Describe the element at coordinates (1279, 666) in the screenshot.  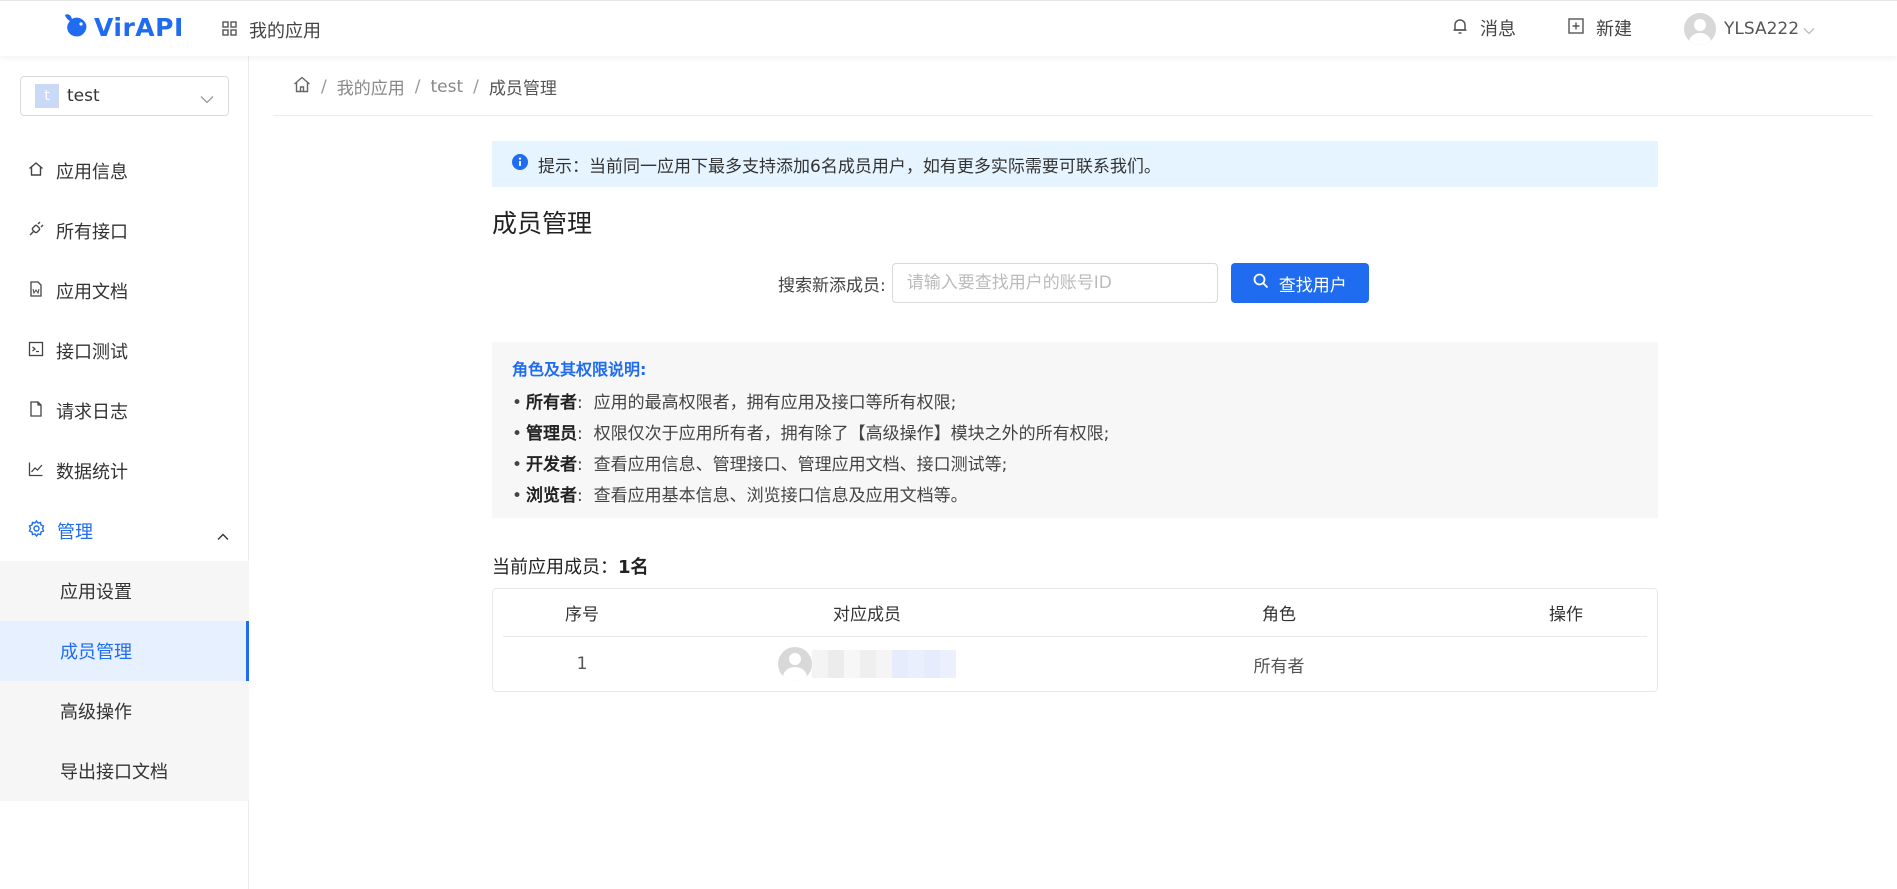
I see `member-role: 所有者` at that location.